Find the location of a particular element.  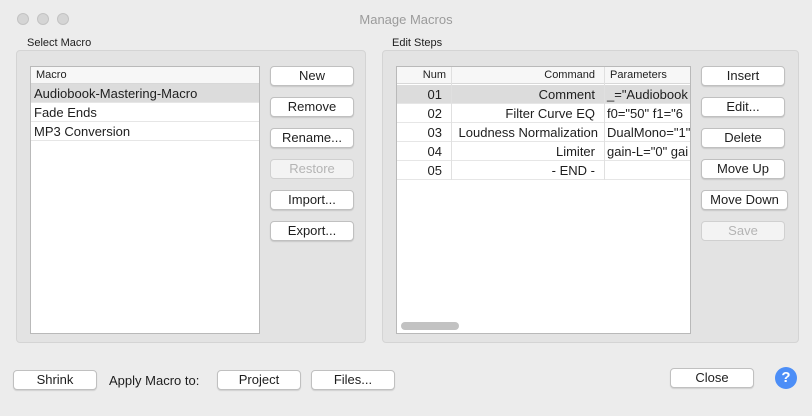

title-bar: Manage Macros is located at coordinates (406, 20).